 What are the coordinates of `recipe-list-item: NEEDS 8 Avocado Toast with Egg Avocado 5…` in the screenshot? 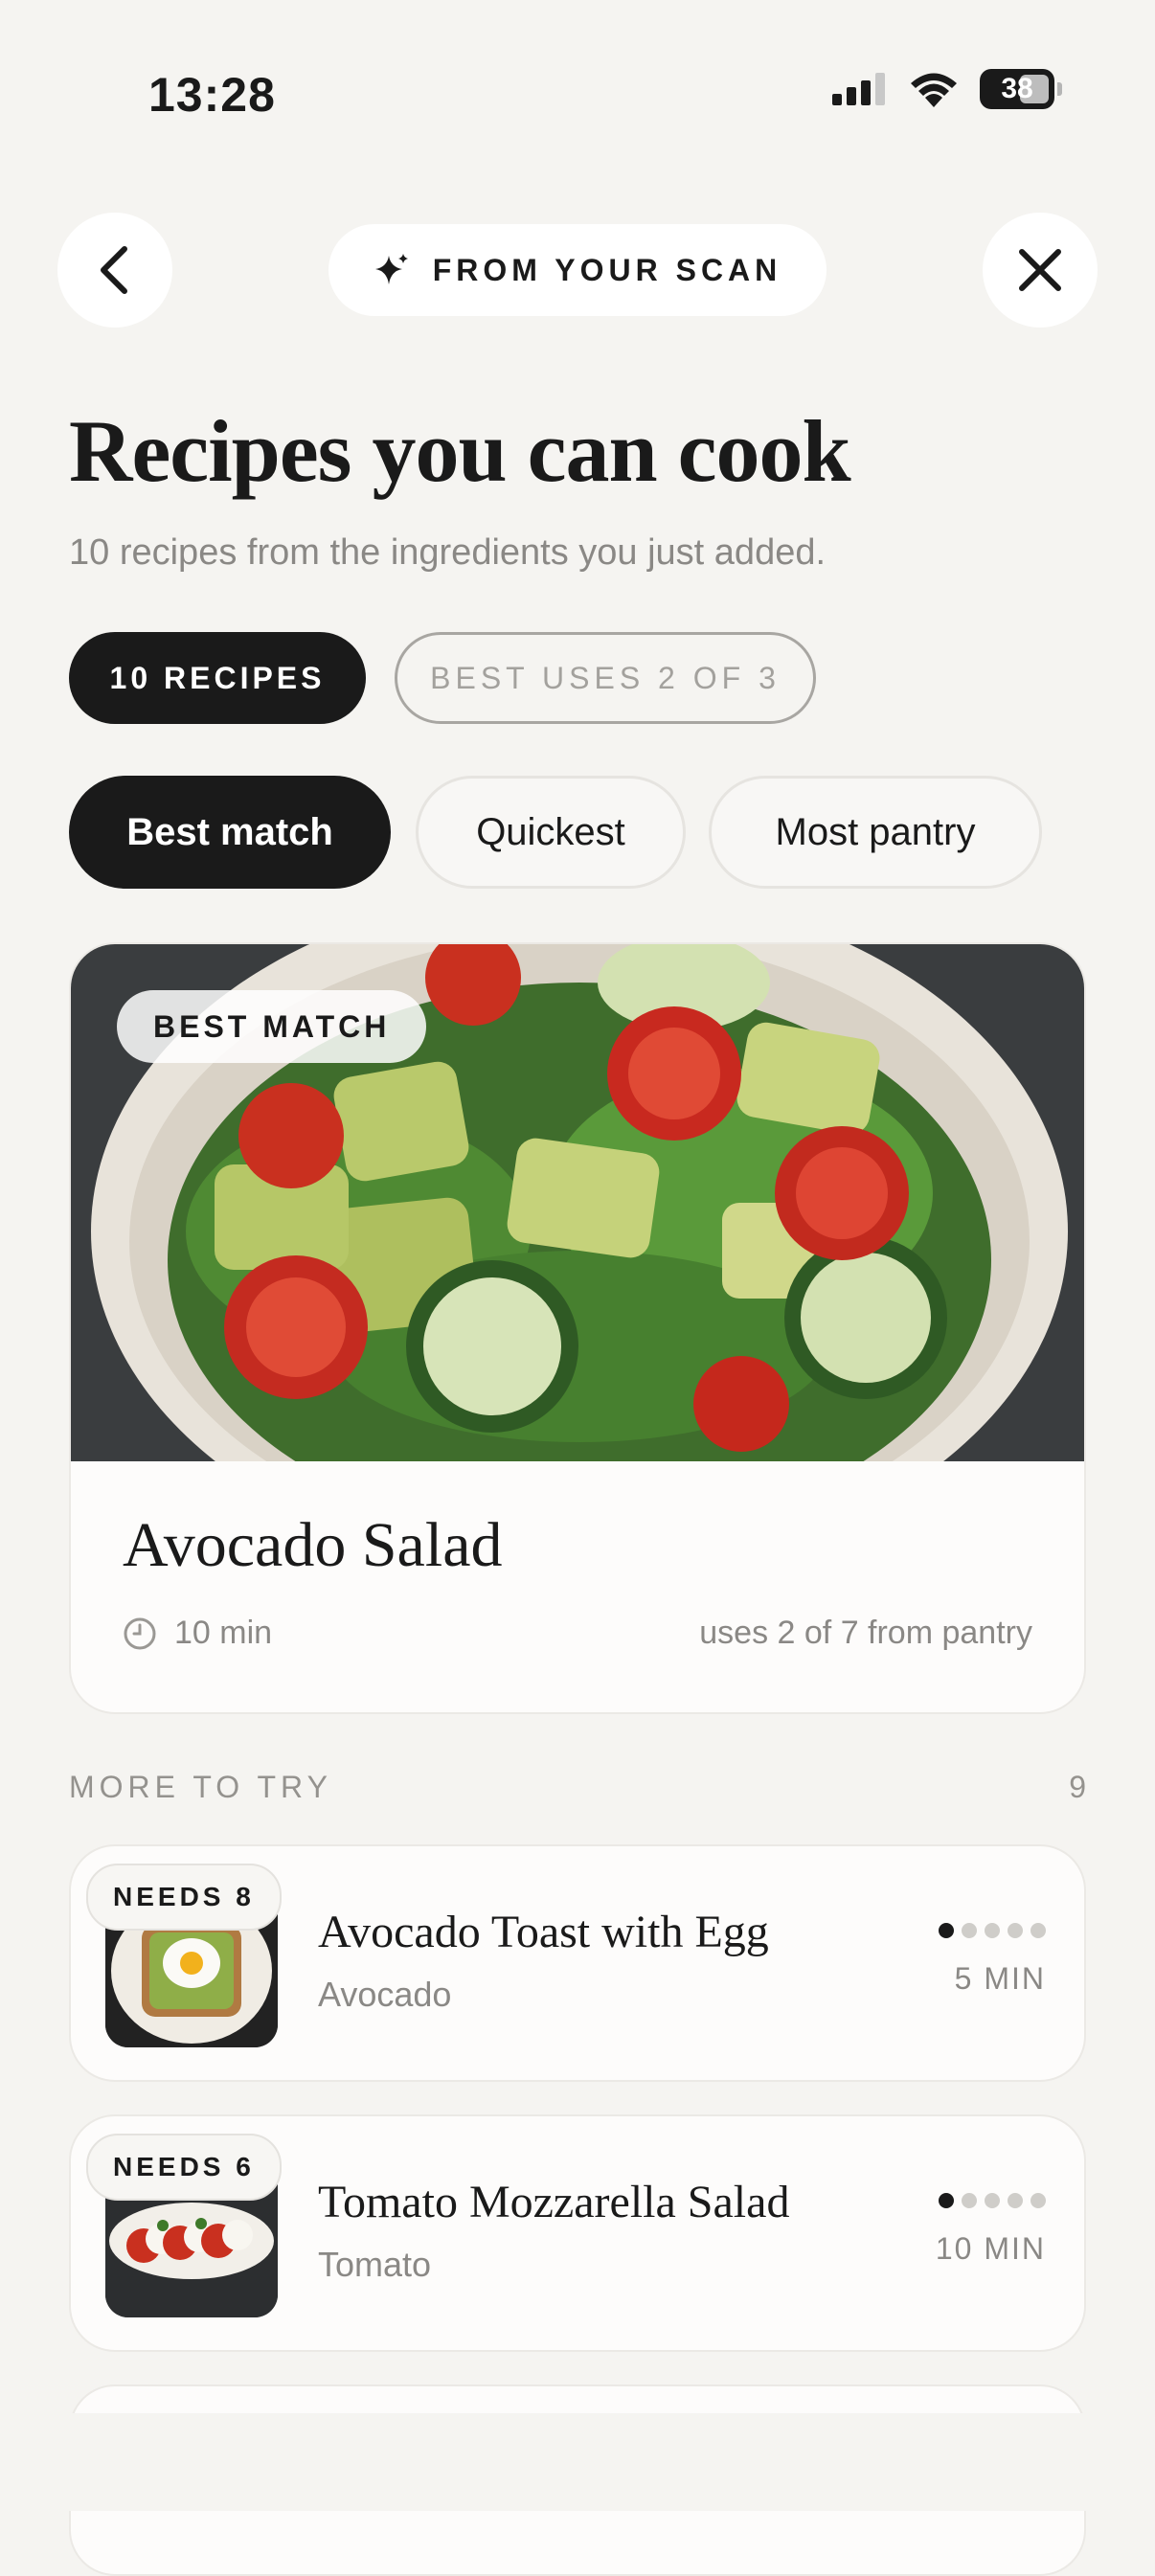 It's located at (577, 1963).